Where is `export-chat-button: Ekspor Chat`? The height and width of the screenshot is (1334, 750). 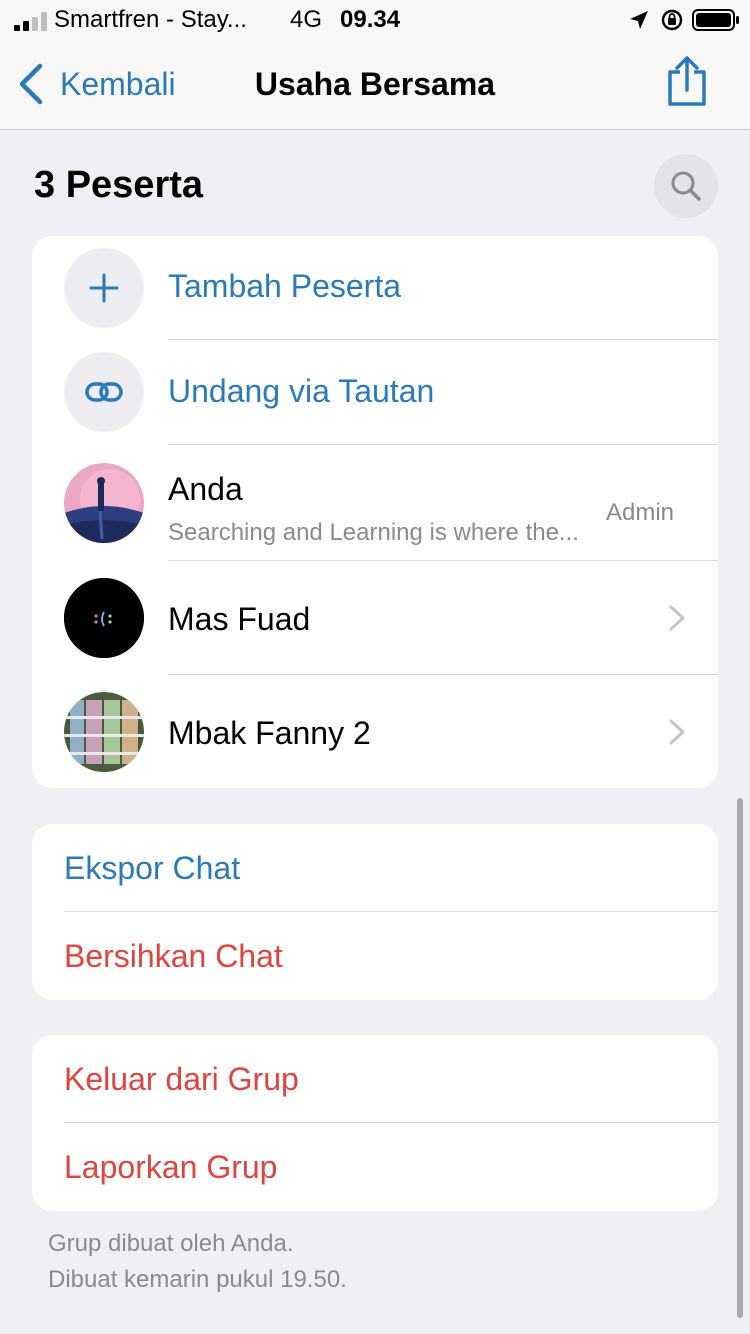 export-chat-button: Ekspor Chat is located at coordinates (375, 868).